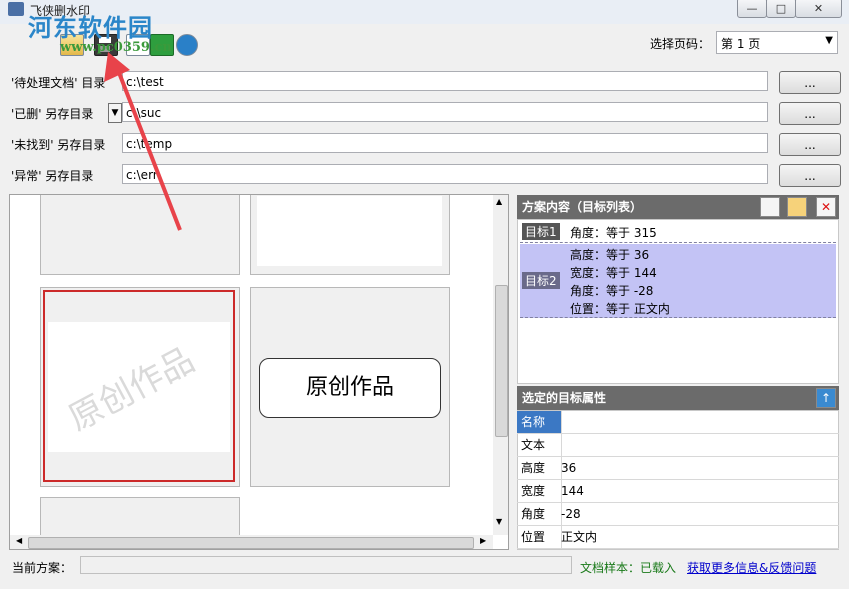  I want to click on scheme-panel-title: 方案内容（目标列表）, so click(582, 207).